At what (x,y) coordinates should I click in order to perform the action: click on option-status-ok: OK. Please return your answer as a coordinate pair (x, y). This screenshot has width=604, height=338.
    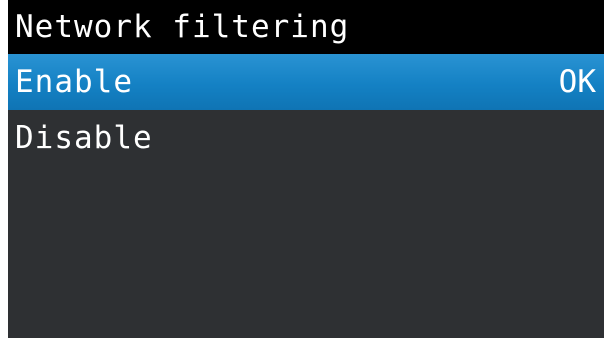
    Looking at the image, I should click on (577, 82).